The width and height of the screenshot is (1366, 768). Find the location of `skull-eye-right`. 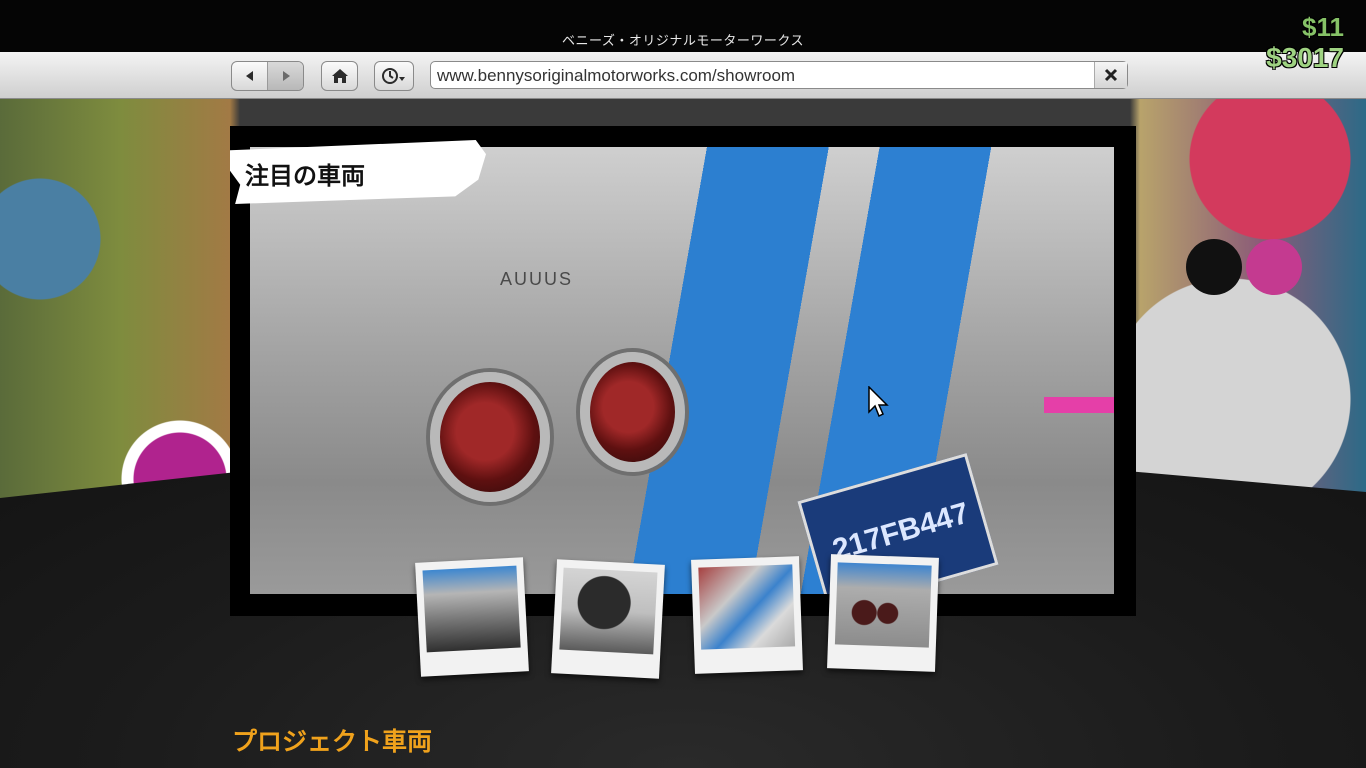

skull-eye-right is located at coordinates (1274, 267).